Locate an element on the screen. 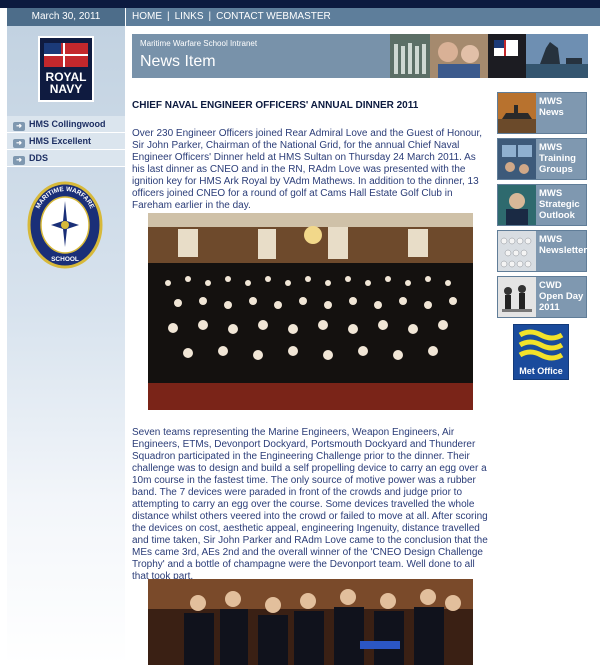 The width and height of the screenshot is (600, 665). nav-home-link: HOME is located at coordinates (147, 16).